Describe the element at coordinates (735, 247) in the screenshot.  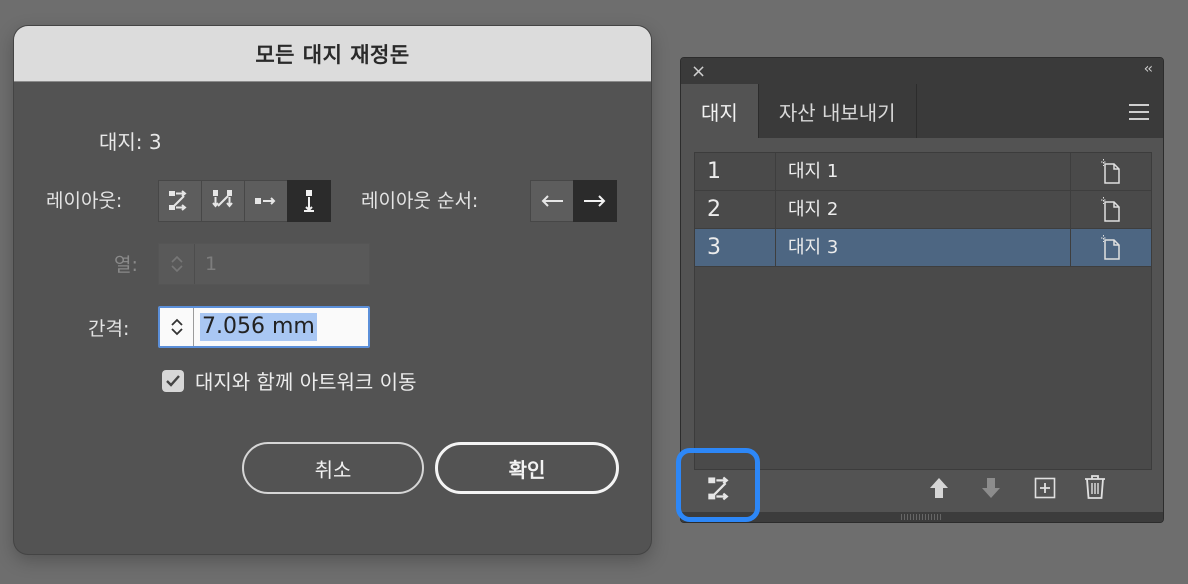
I see `artboard-number: 3` at that location.